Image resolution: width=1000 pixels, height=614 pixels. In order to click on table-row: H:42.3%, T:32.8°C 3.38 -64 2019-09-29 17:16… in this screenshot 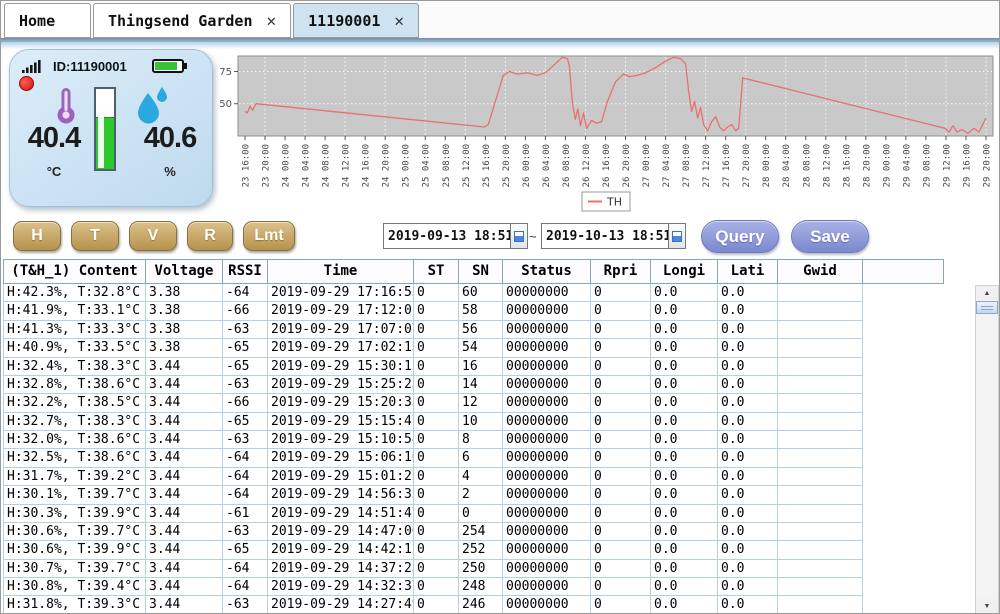, I will do `click(433, 293)`.